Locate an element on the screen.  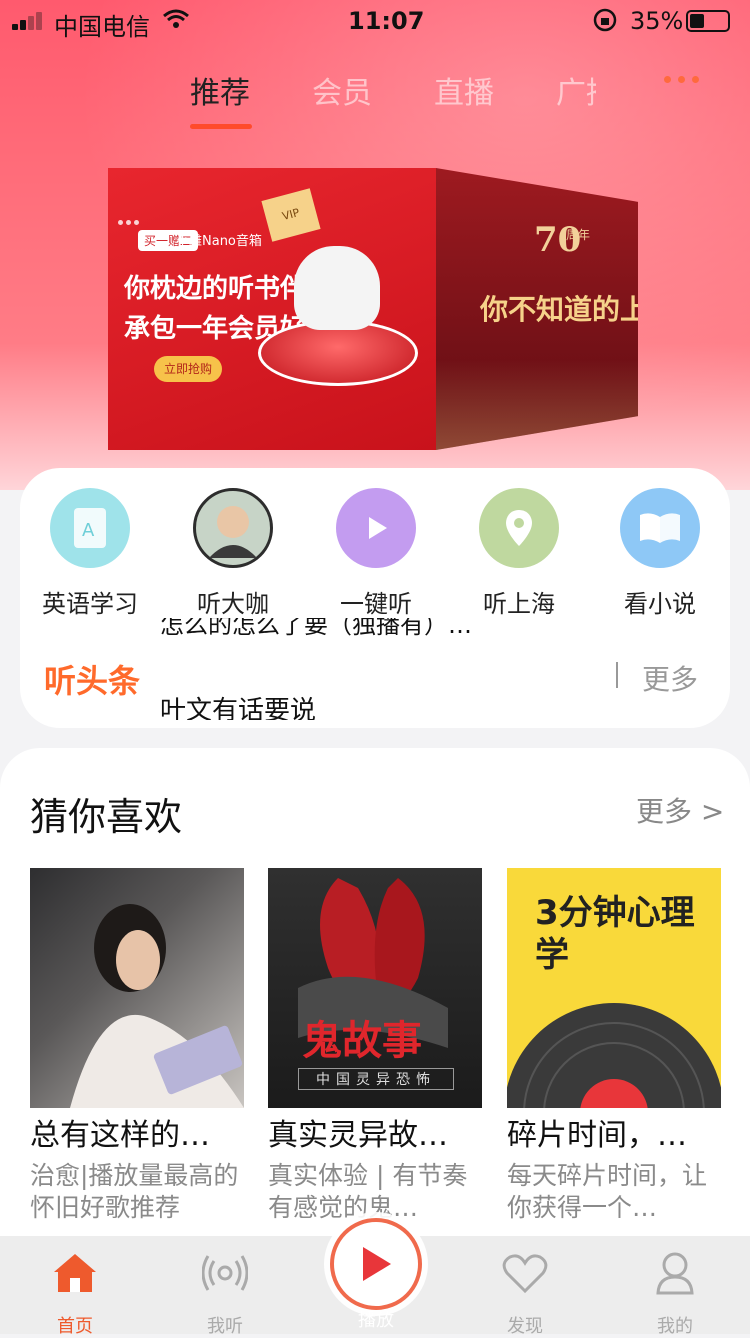
quick-one-tap: 一键听 is located at coordinates (376, 553).